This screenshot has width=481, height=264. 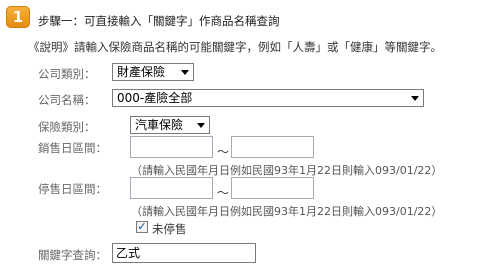 What do you see at coordinates (272, 188) in the screenshot?
I see `stop-date-to-input` at bounding box center [272, 188].